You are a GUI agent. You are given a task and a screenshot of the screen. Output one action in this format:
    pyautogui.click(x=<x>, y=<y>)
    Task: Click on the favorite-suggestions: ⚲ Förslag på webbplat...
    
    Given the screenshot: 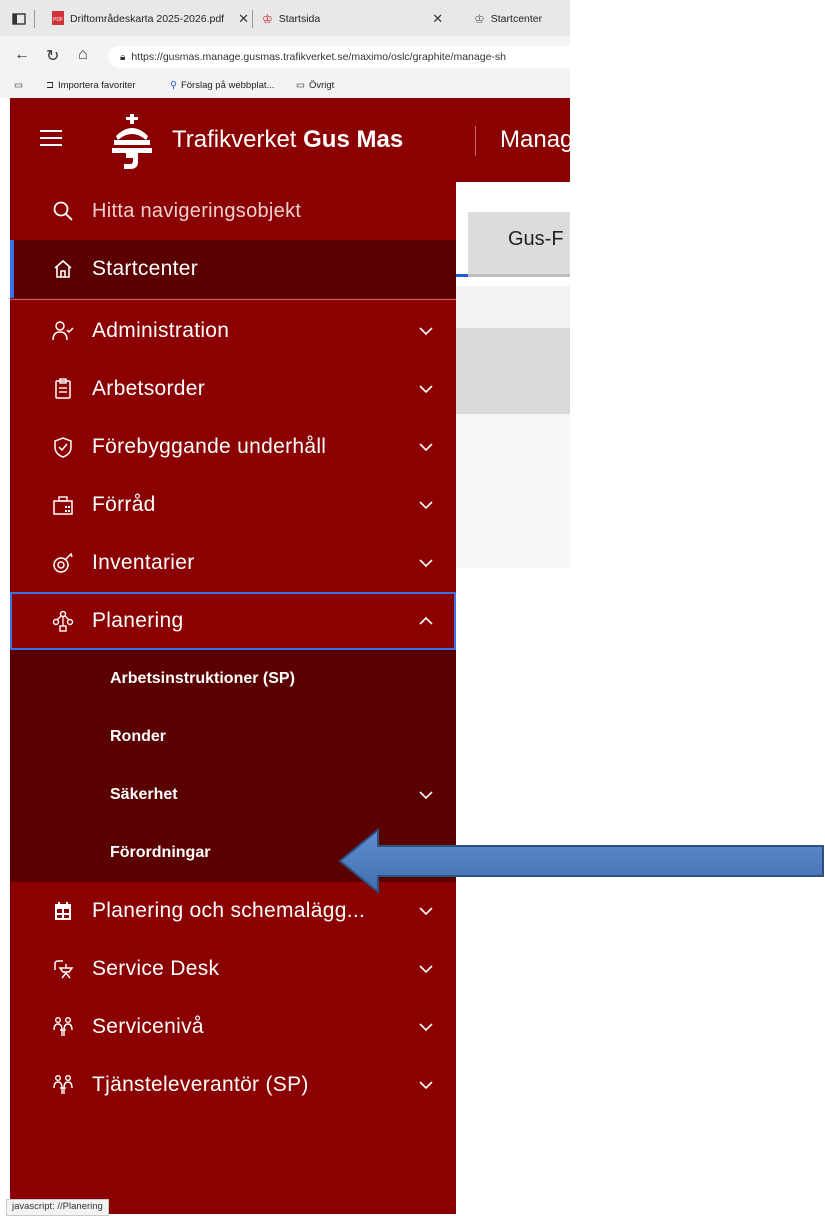 What is the action you would take?
    pyautogui.click(x=222, y=85)
    